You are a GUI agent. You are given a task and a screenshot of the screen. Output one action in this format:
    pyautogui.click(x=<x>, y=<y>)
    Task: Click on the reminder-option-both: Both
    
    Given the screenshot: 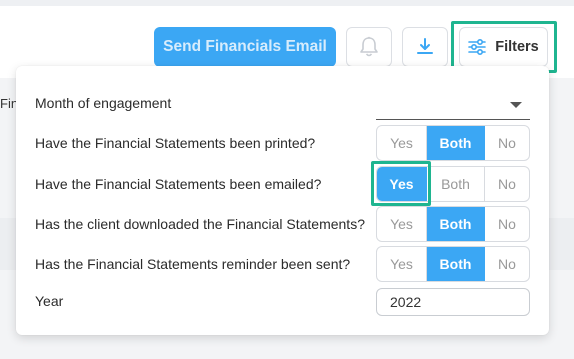 What is the action you would take?
    pyautogui.click(x=456, y=264)
    